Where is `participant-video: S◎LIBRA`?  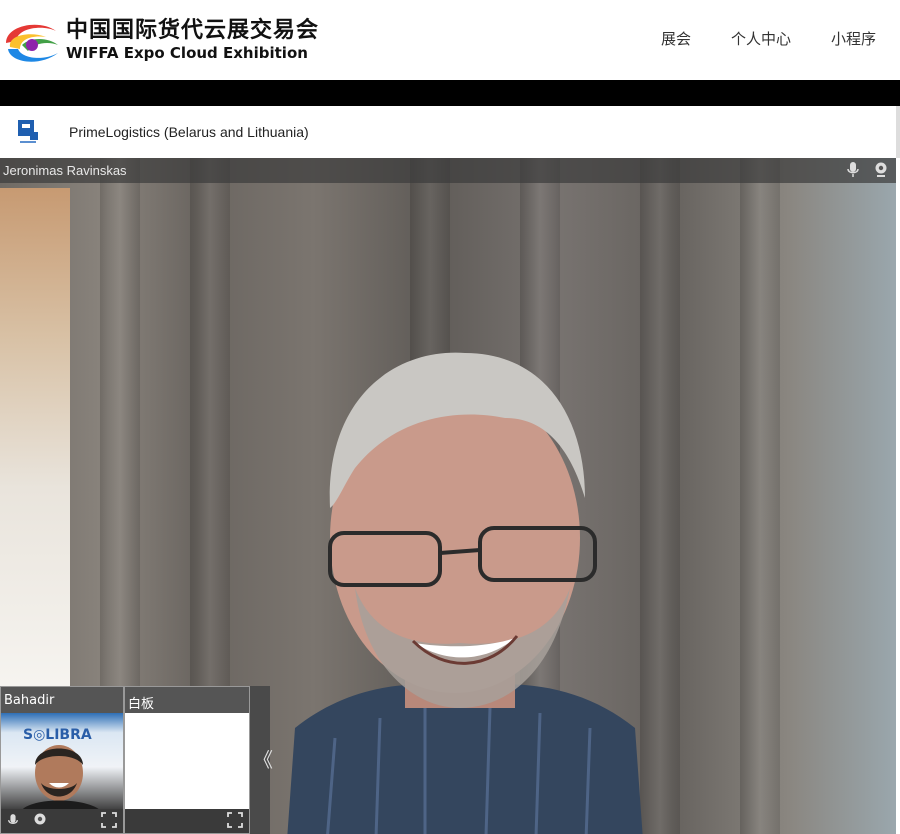
participant-video: S◎LIBRA is located at coordinates (62, 762).